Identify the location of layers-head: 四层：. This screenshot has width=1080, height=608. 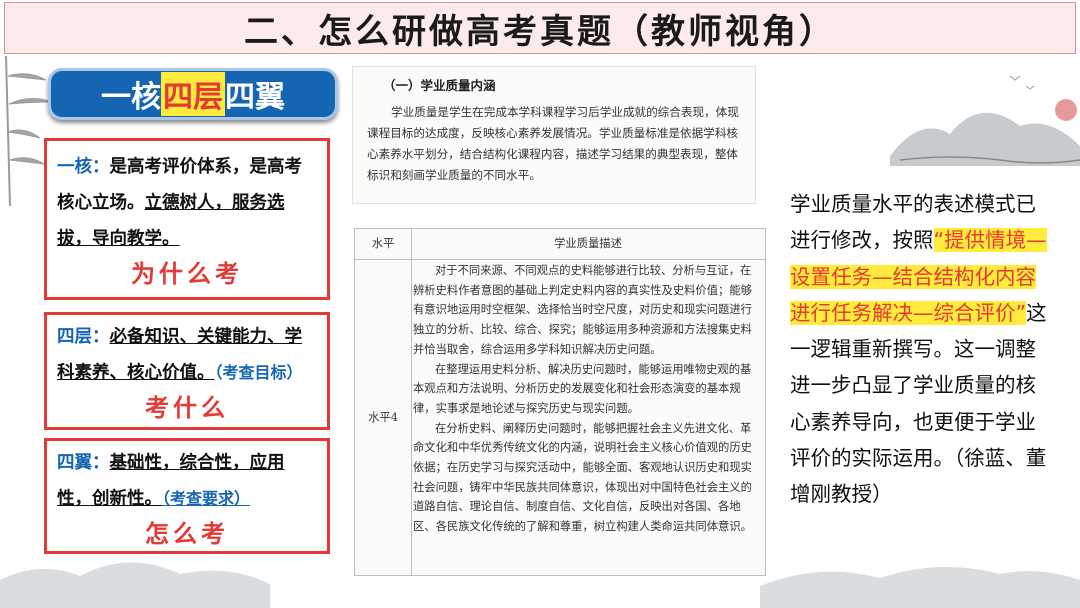
(83, 337).